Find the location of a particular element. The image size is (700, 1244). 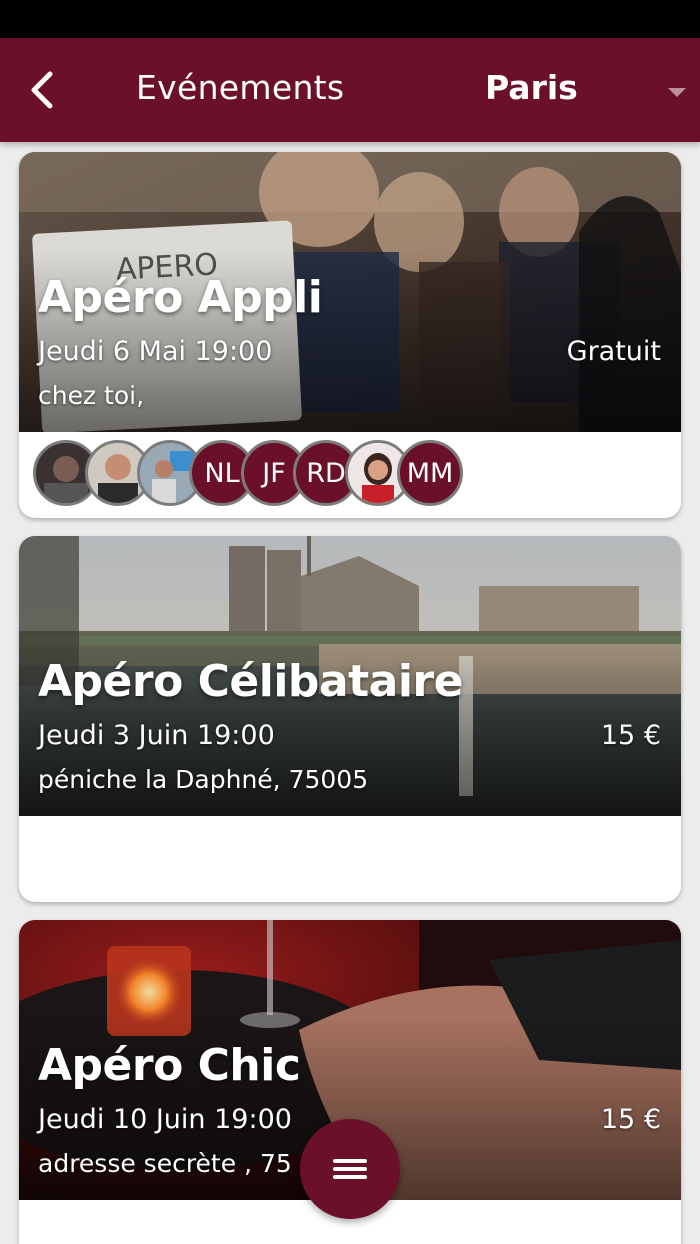

city-label: Paris is located at coordinates (531, 87).